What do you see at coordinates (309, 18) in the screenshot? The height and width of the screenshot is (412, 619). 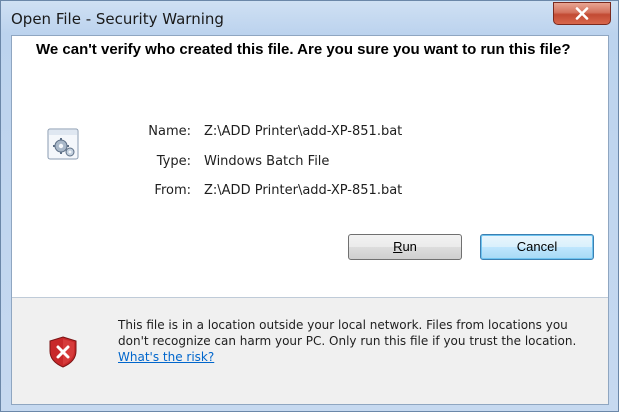 I see `title-bar: Open File - Security Warning` at bounding box center [309, 18].